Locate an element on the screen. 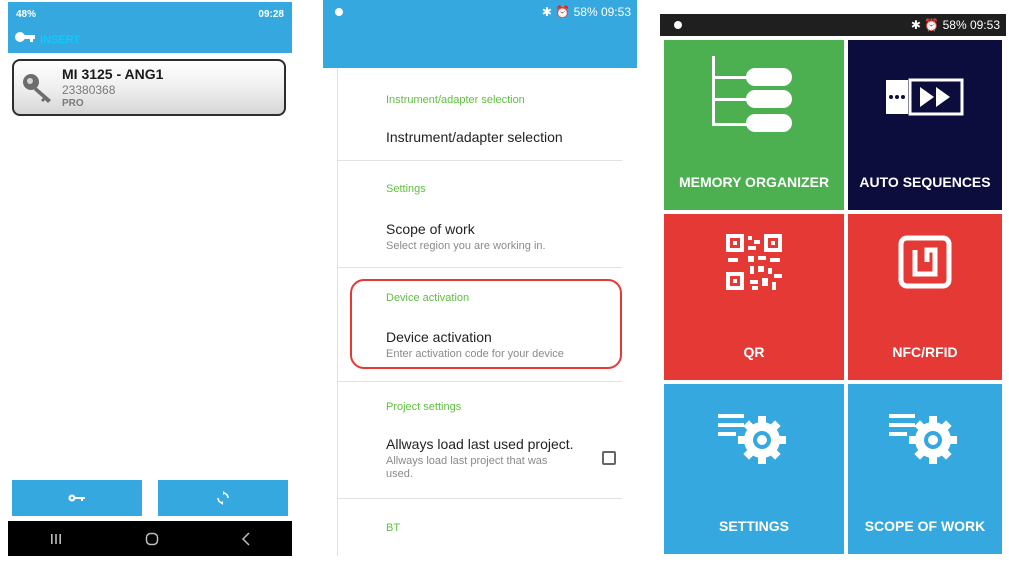  category-settings: Settings is located at coordinates (406, 189).